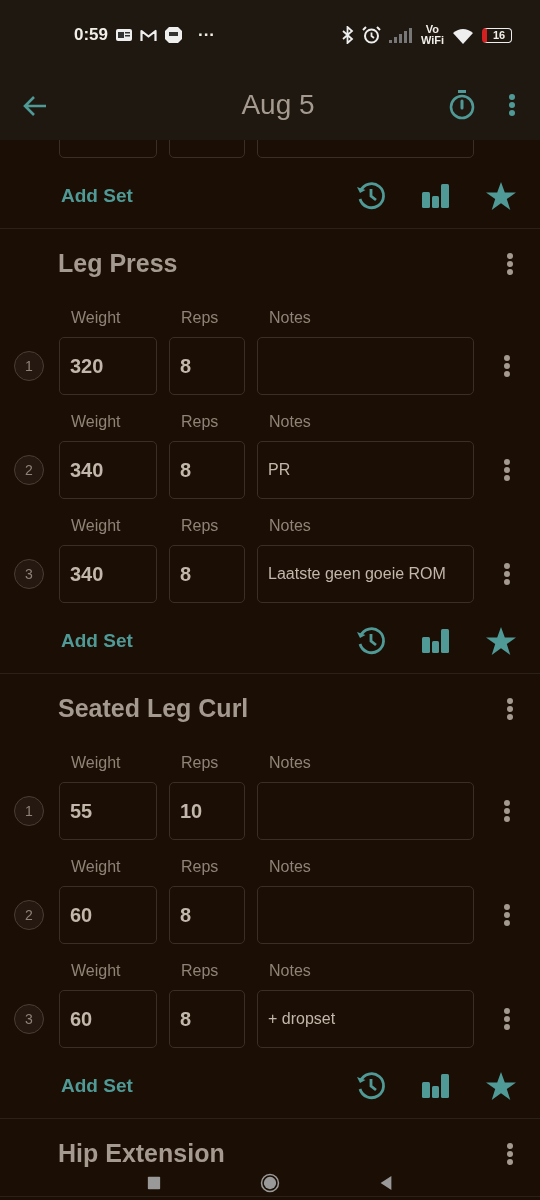 This screenshot has width=540, height=1200. I want to click on exercise-title: Seated Leg Curl, so click(153, 709).